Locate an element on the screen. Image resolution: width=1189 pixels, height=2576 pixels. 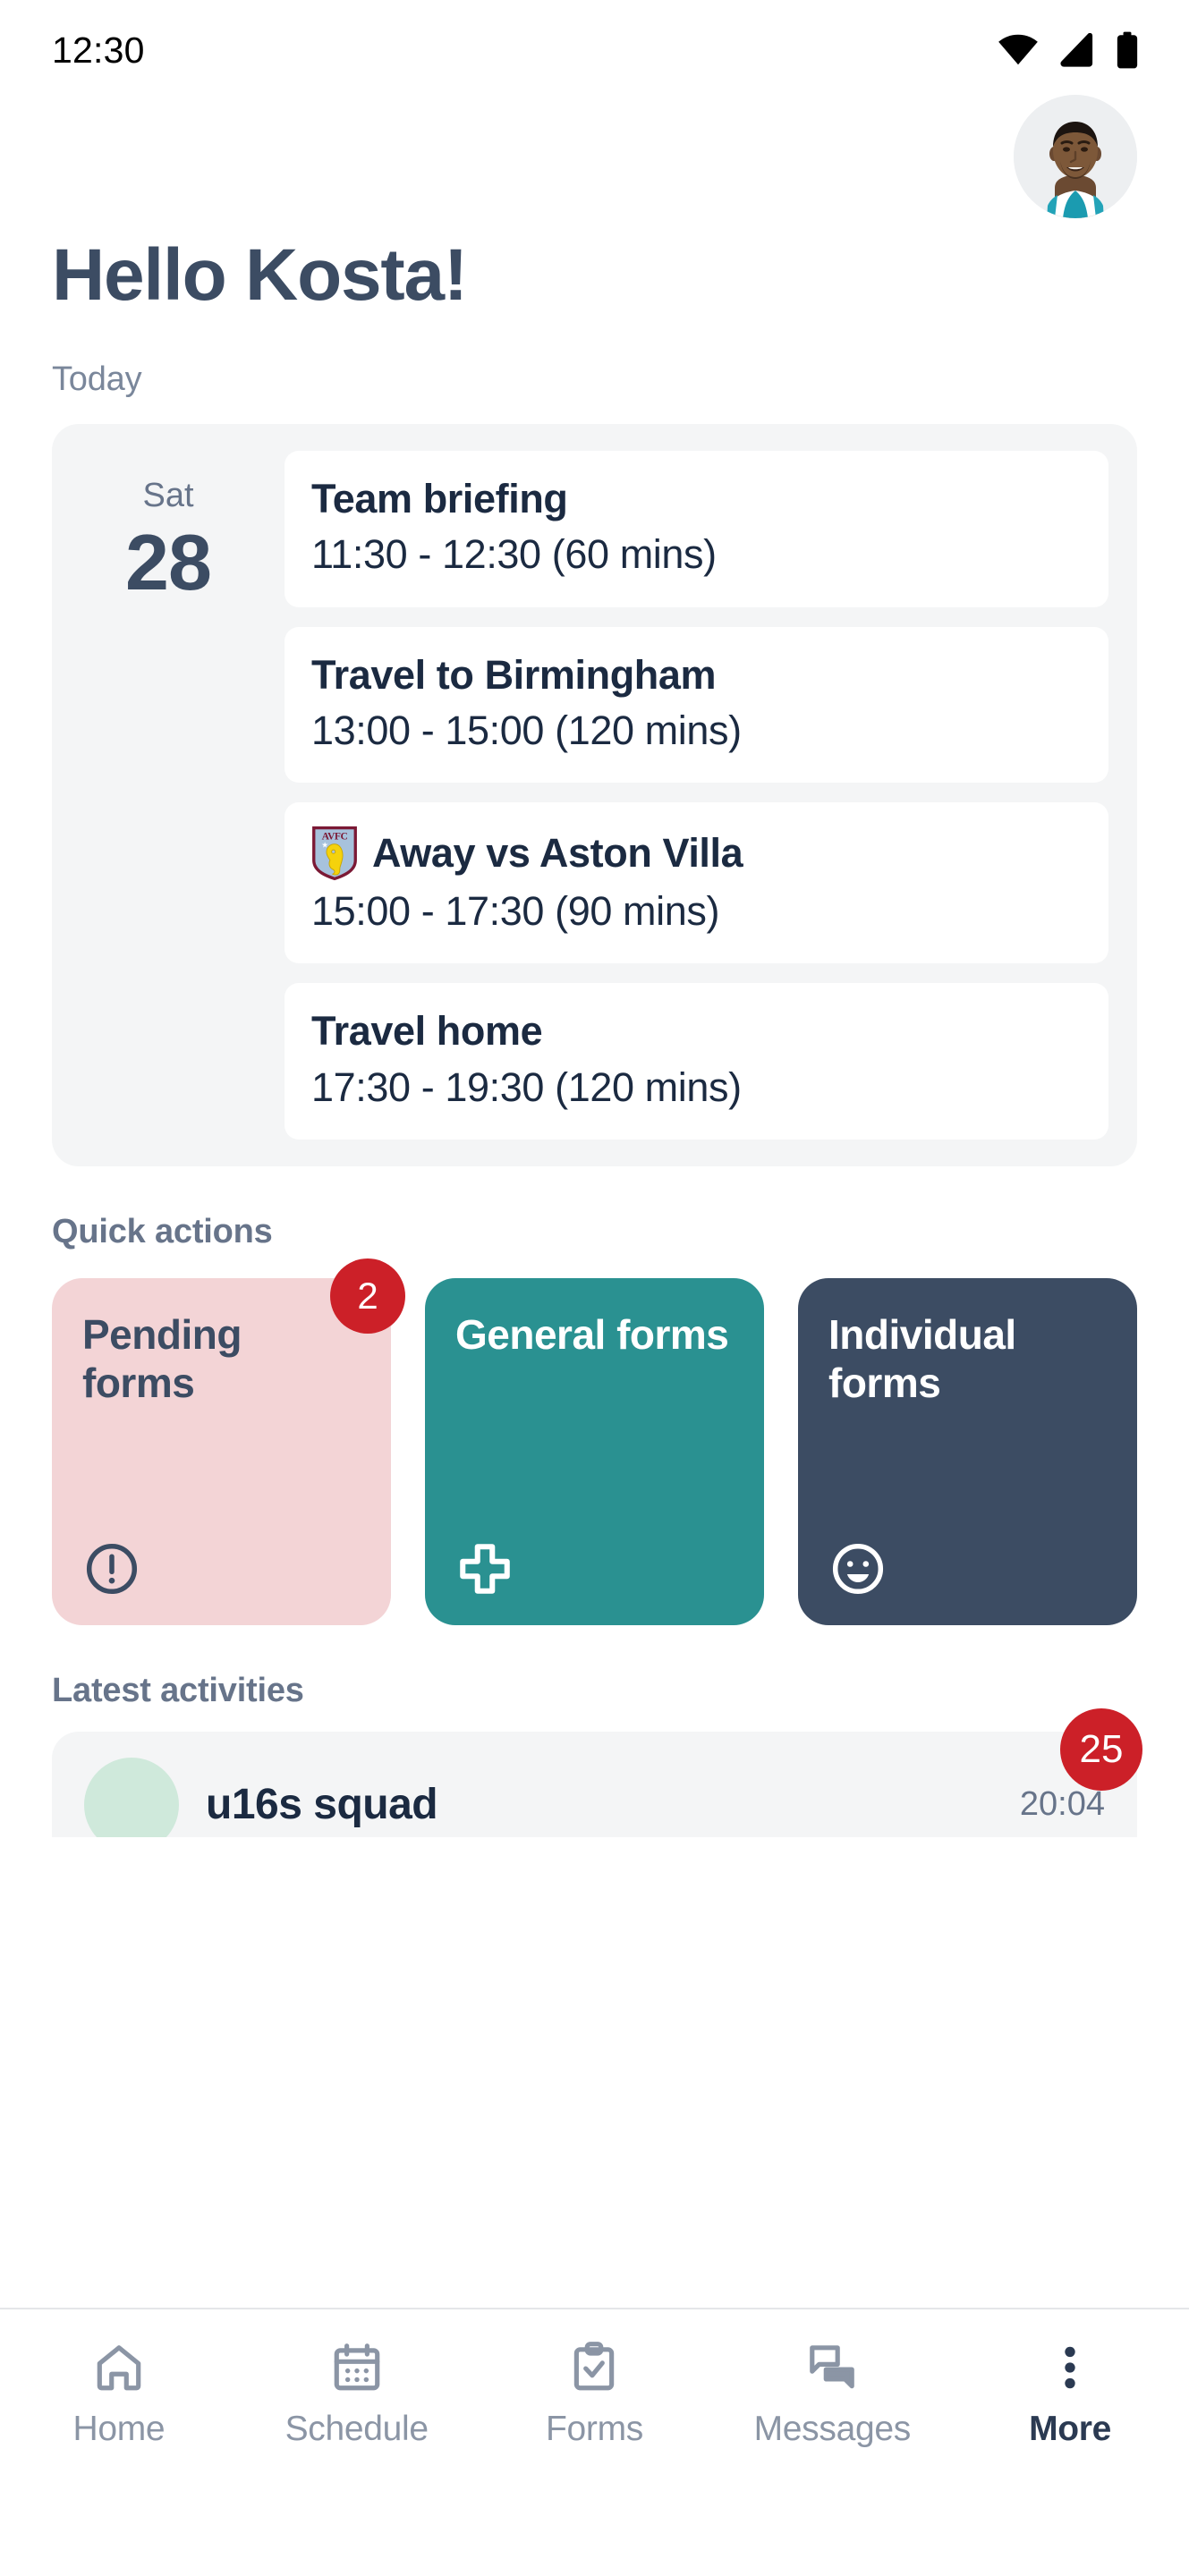
nav-item-schedule: Schedule is located at coordinates (357, 2394).